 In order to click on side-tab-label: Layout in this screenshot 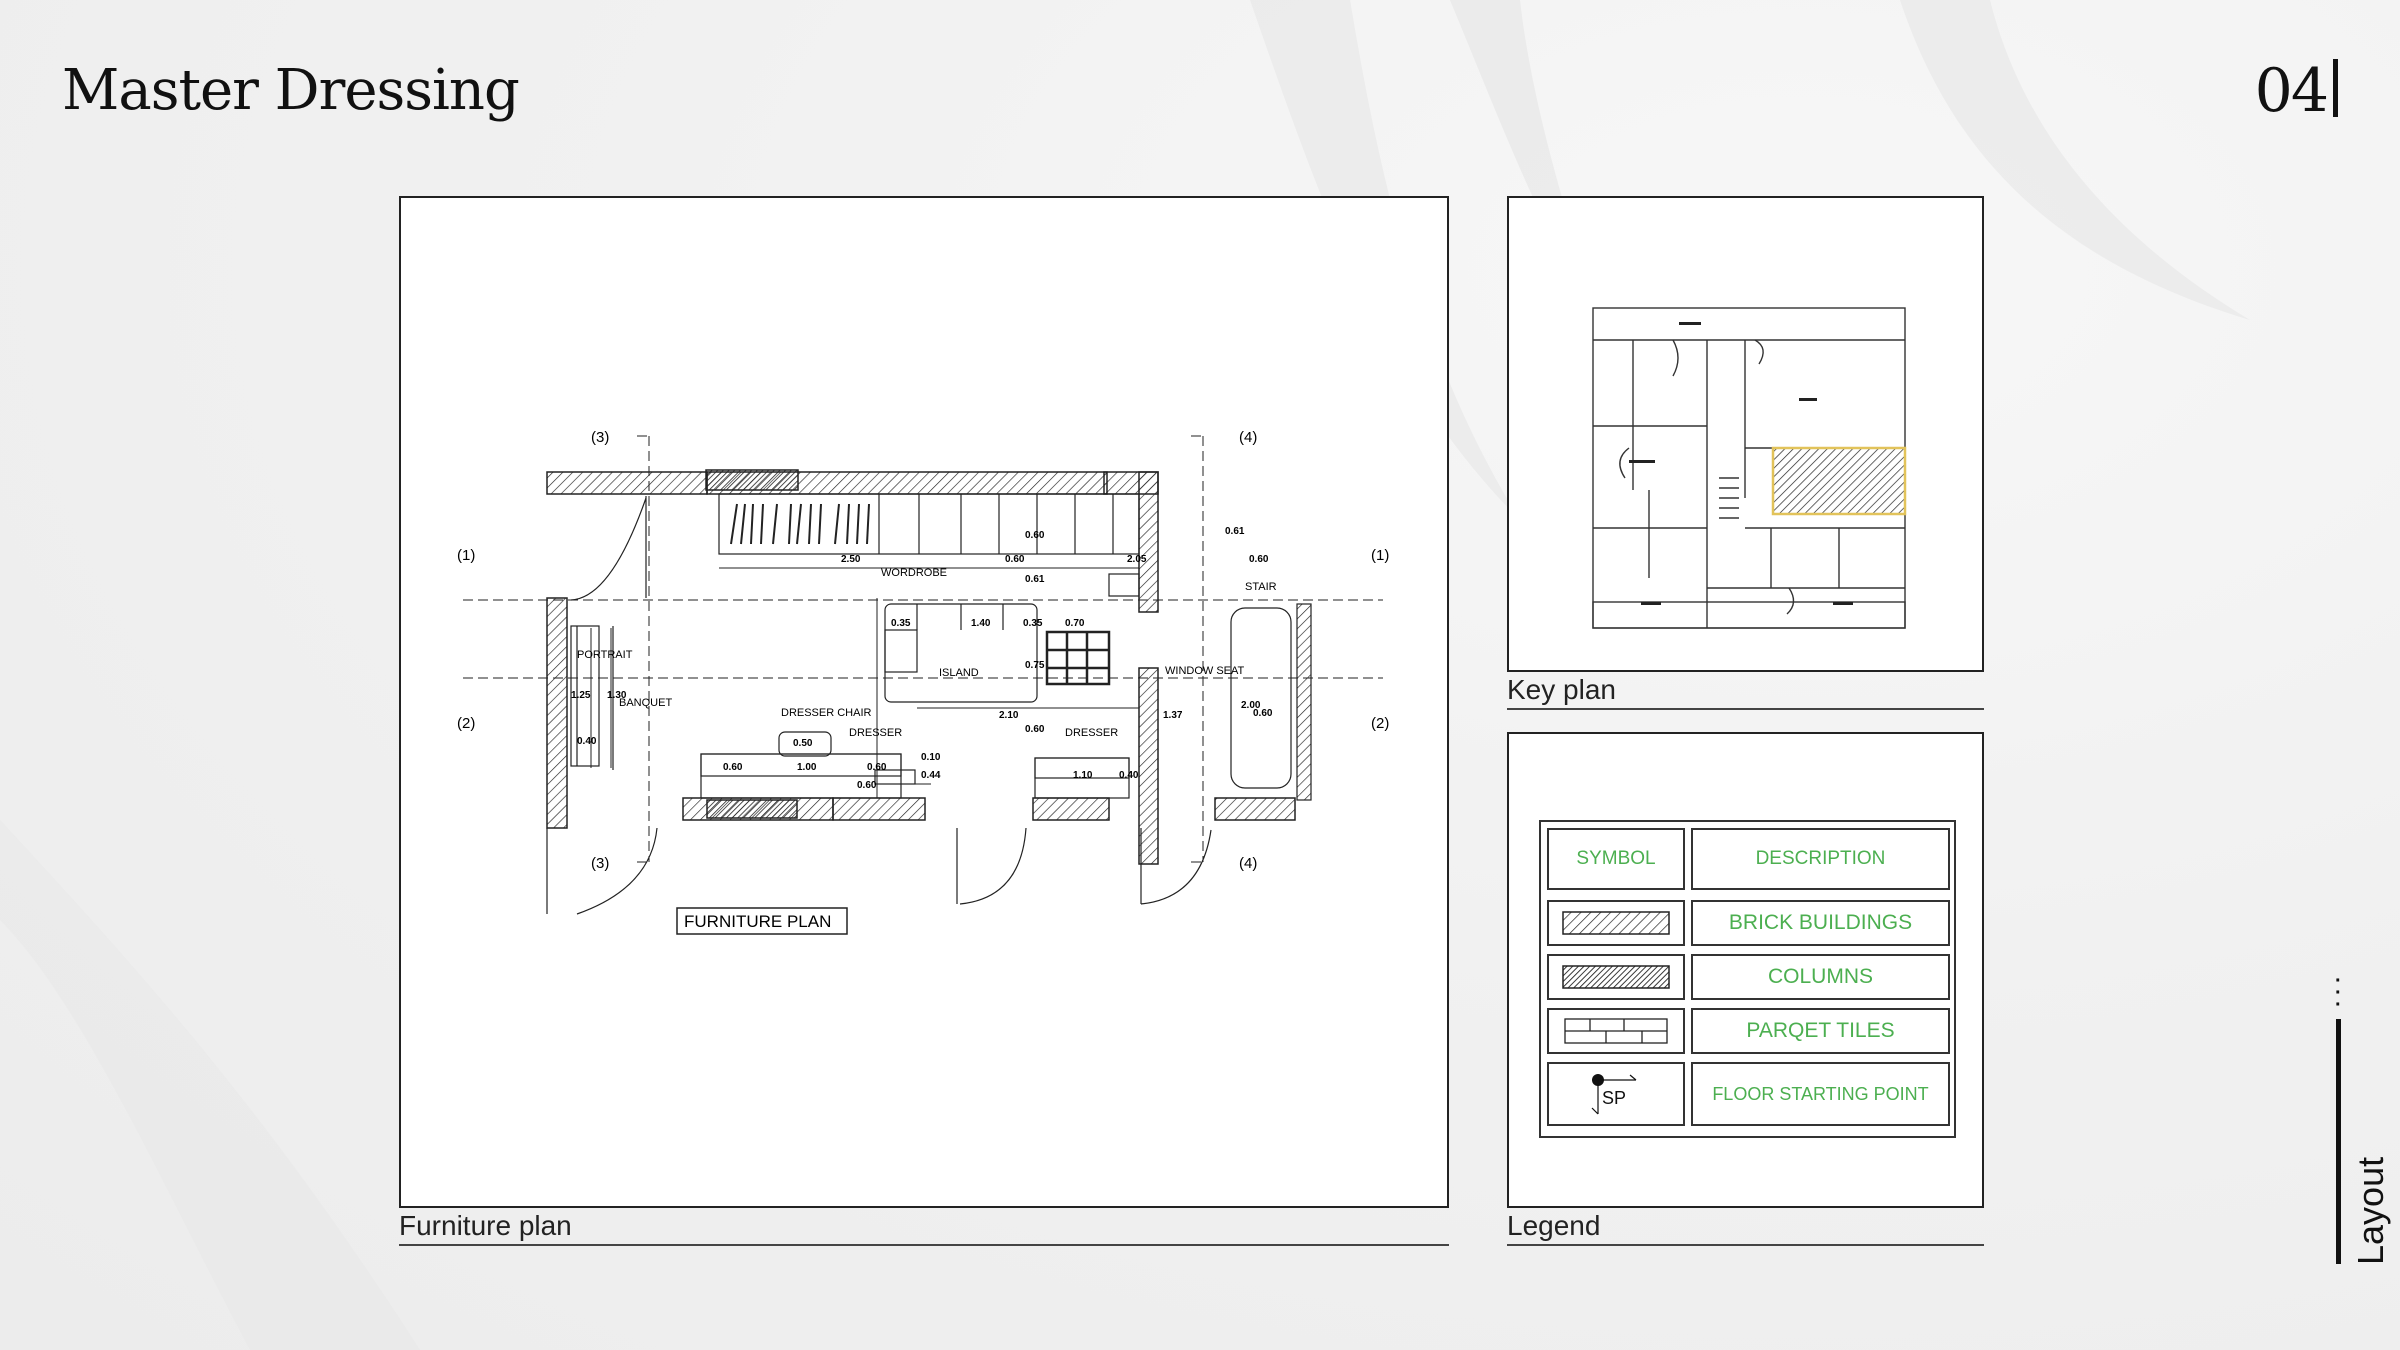, I will do `click(2370, 1210)`.